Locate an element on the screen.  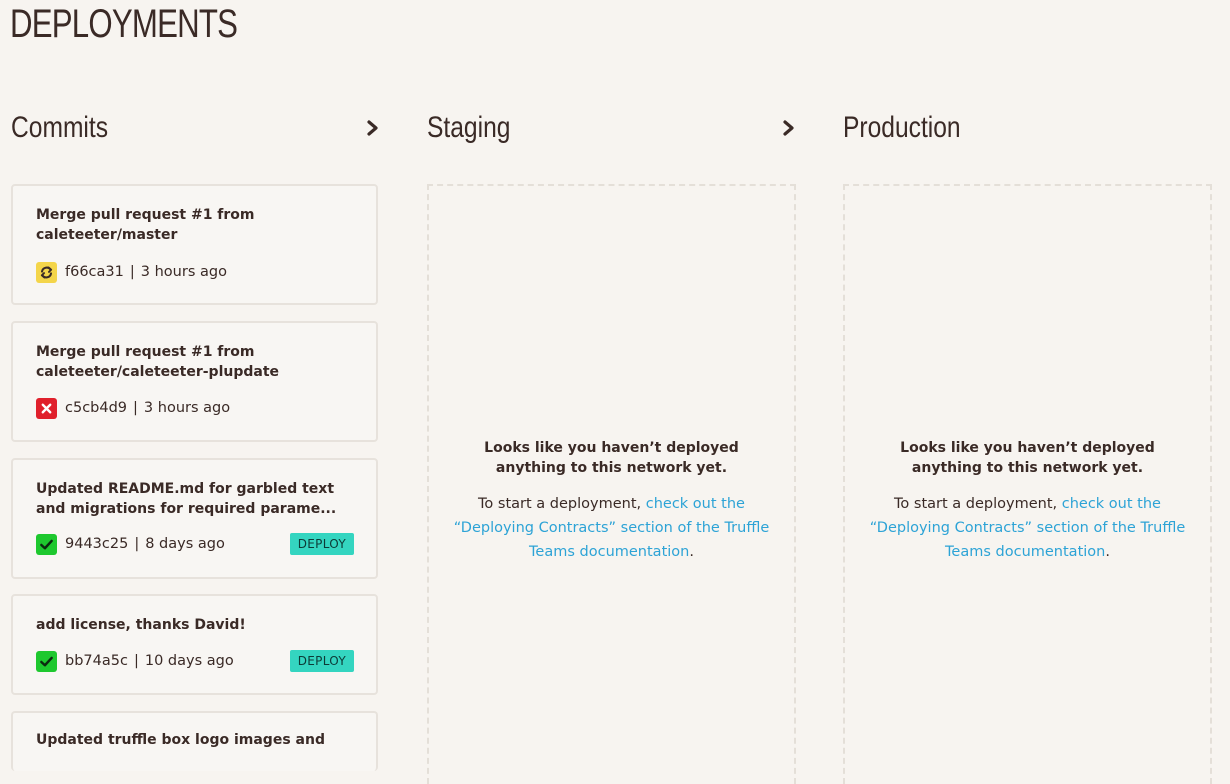
commit-meta: 9443c25 | 8 days ago is located at coordinates (130, 544).